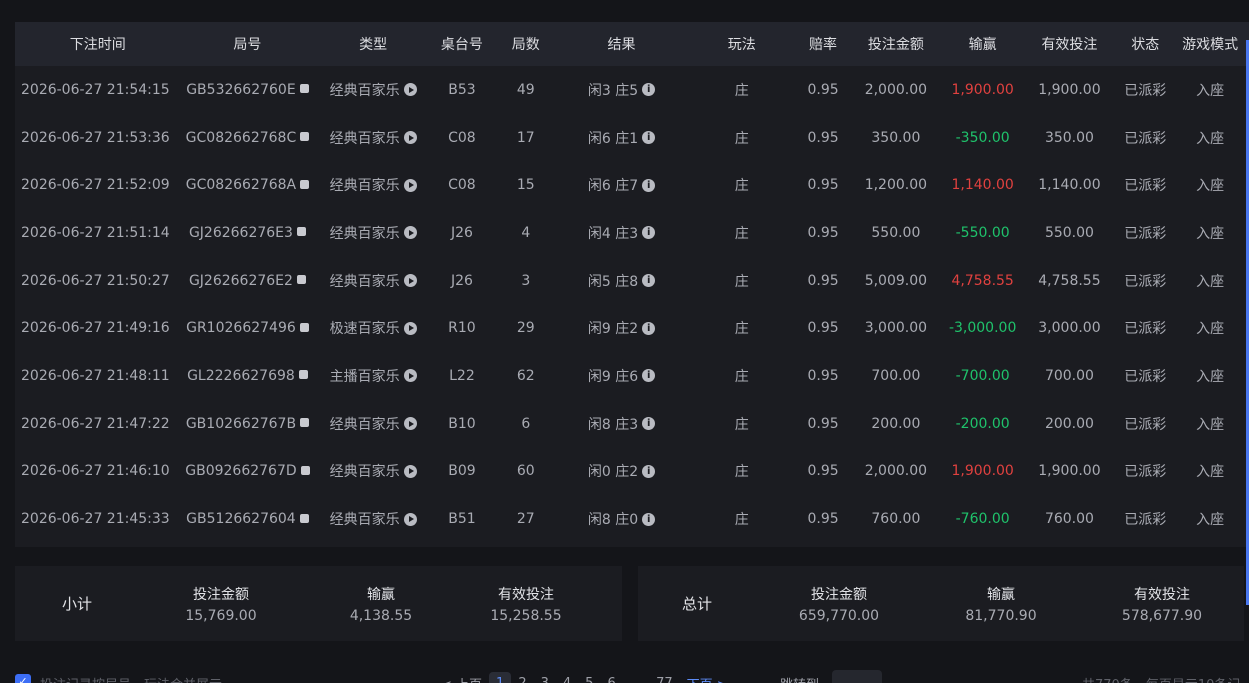  What do you see at coordinates (545, 677) in the screenshot?
I see `page-button-3: 3` at bounding box center [545, 677].